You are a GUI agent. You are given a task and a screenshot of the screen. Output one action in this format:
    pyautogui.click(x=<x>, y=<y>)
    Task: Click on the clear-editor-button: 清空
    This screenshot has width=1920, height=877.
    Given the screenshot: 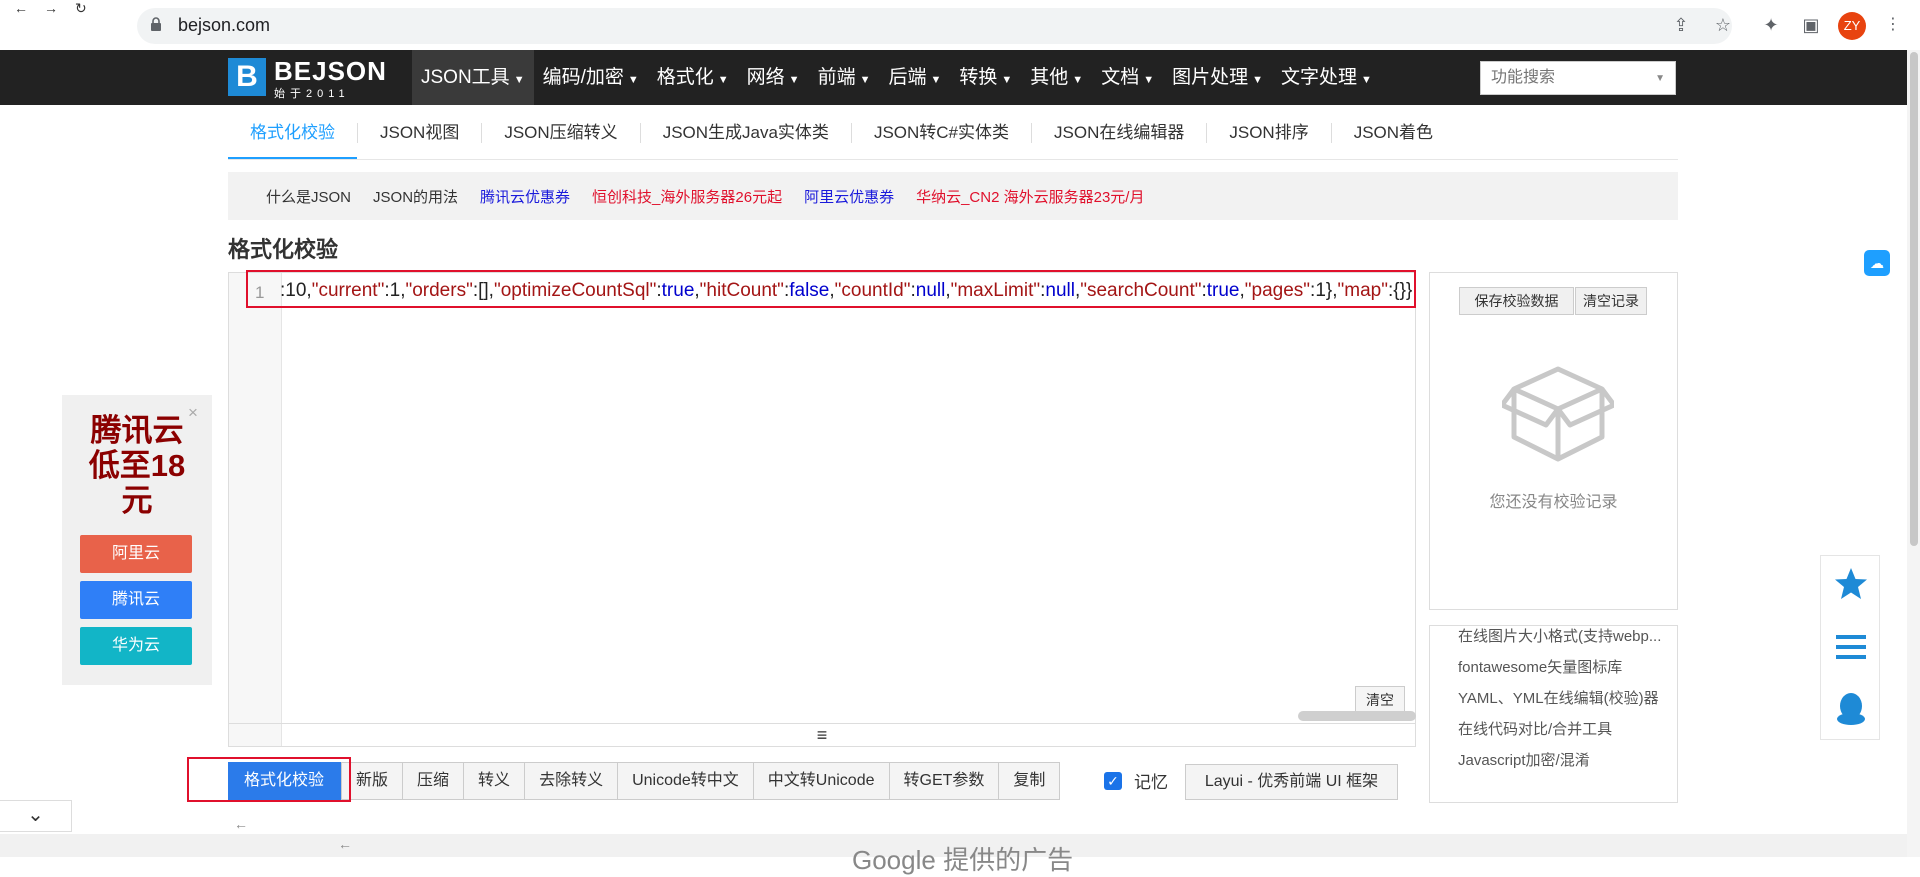 What is the action you would take?
    pyautogui.click(x=1380, y=700)
    